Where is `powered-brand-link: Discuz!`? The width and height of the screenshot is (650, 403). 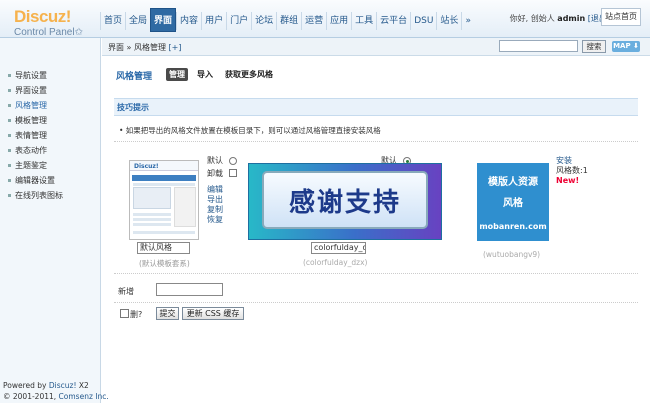
powered-brand-link: Discuz! is located at coordinates (63, 385).